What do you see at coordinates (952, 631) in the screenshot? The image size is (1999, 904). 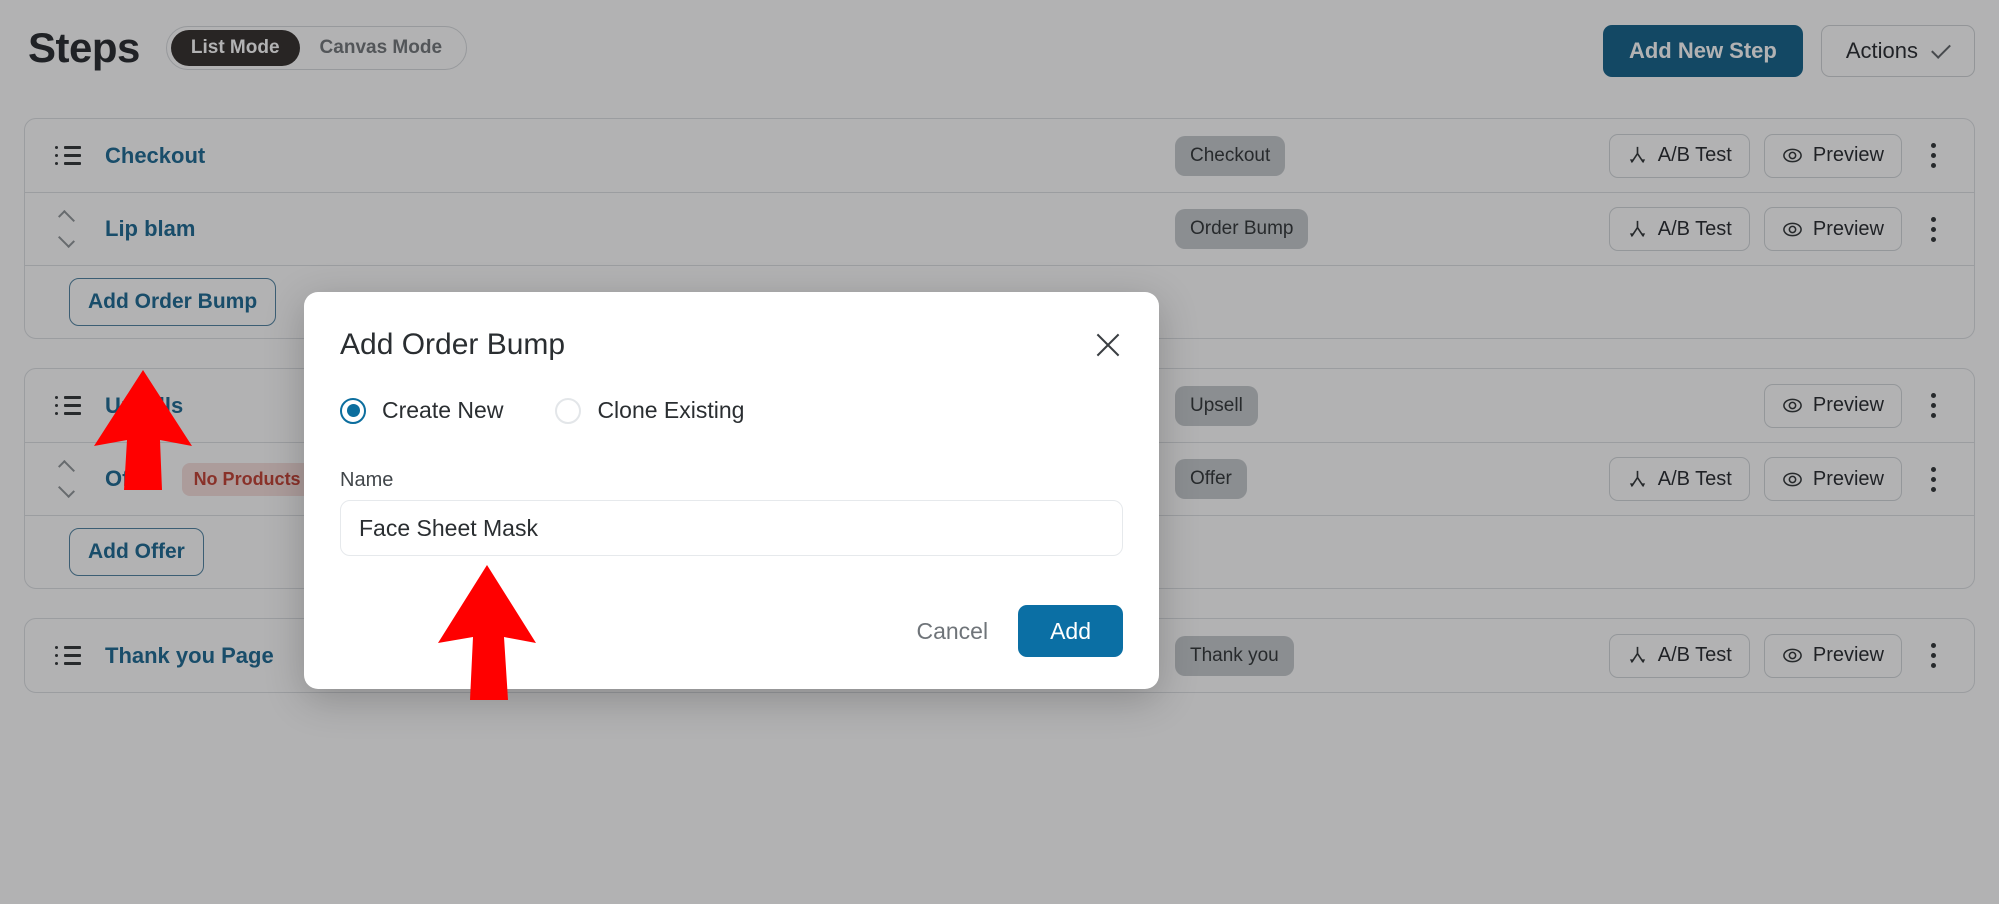 I see `cancel-button: Cancel` at bounding box center [952, 631].